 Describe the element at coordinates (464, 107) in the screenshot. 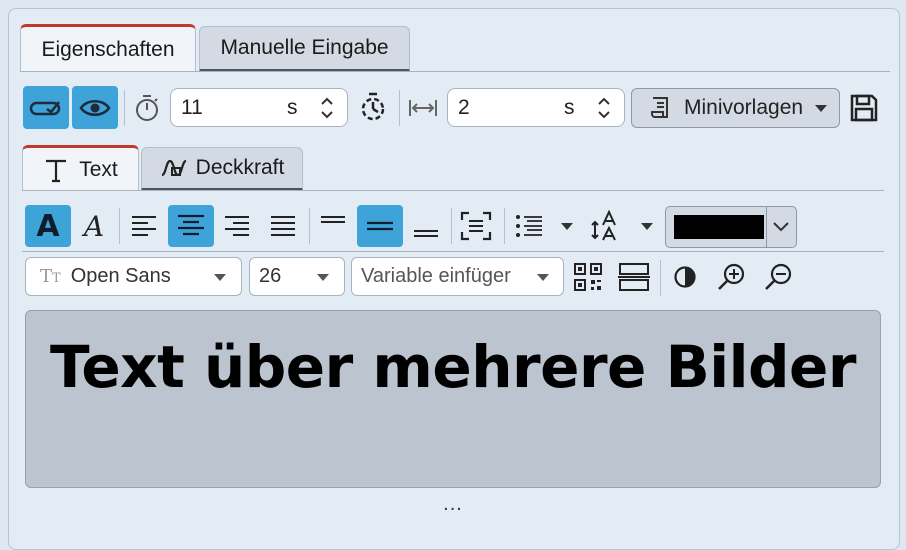

I see `spacing-value: 2` at that location.